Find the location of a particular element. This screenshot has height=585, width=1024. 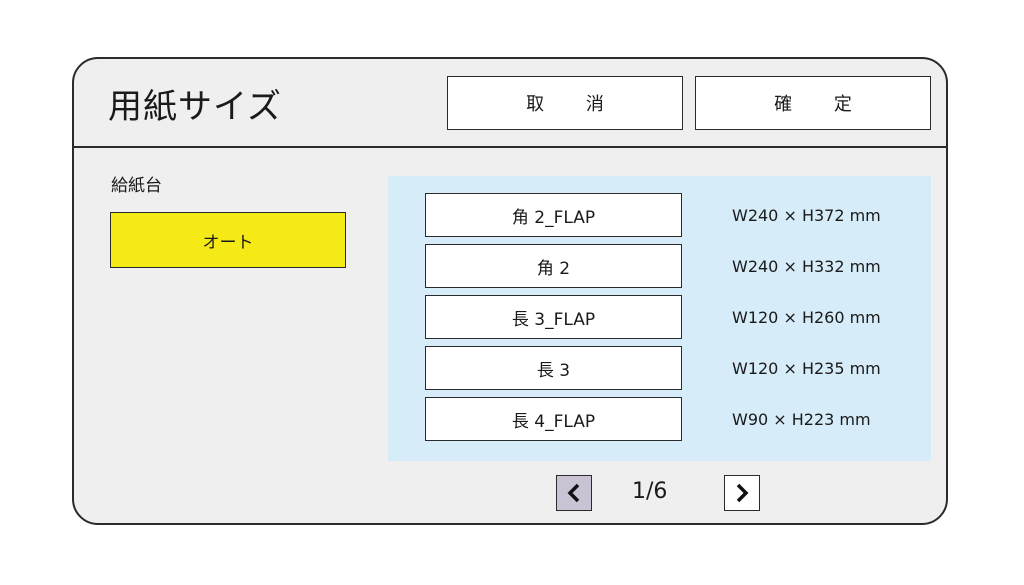

size-dimensions: W240 × H372 mm is located at coordinates (806, 215).